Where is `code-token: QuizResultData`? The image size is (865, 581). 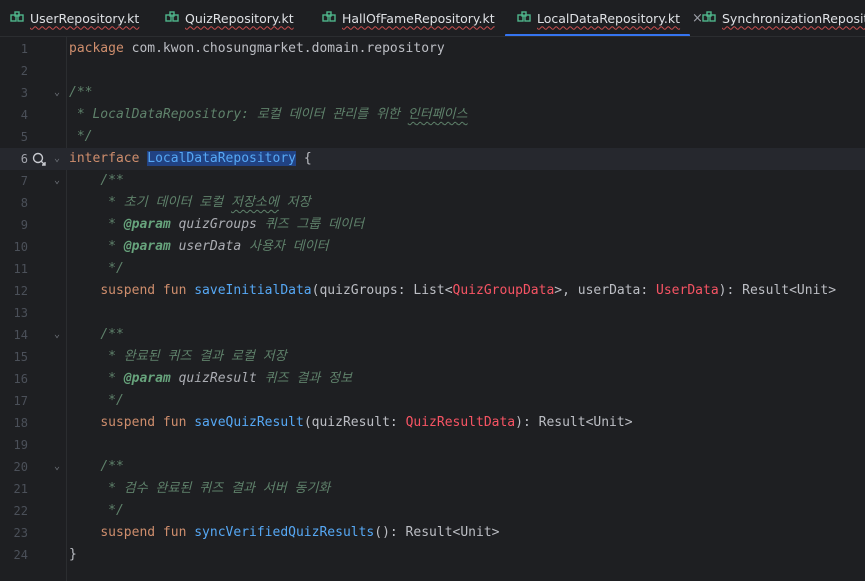
code-token: QuizResultData is located at coordinates (460, 422).